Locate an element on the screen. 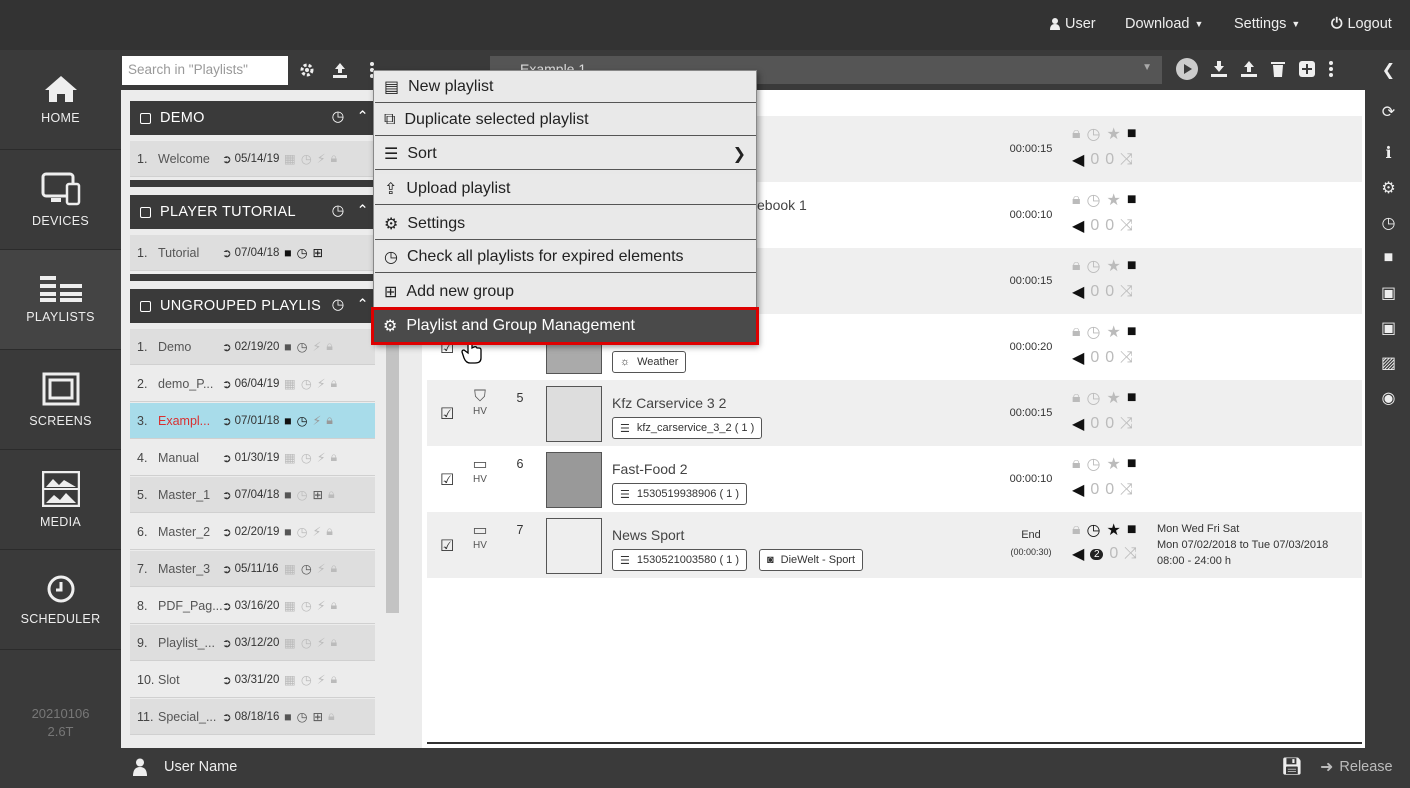  video-button: ■ is located at coordinates (1388, 258).